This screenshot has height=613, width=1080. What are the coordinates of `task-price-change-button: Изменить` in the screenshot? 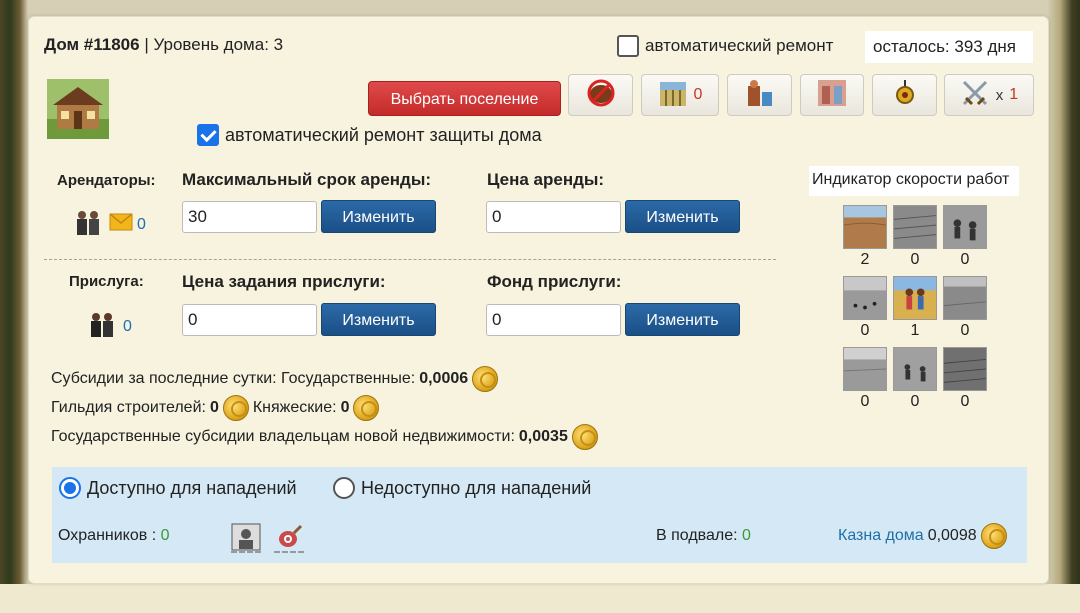 It's located at (378, 319).